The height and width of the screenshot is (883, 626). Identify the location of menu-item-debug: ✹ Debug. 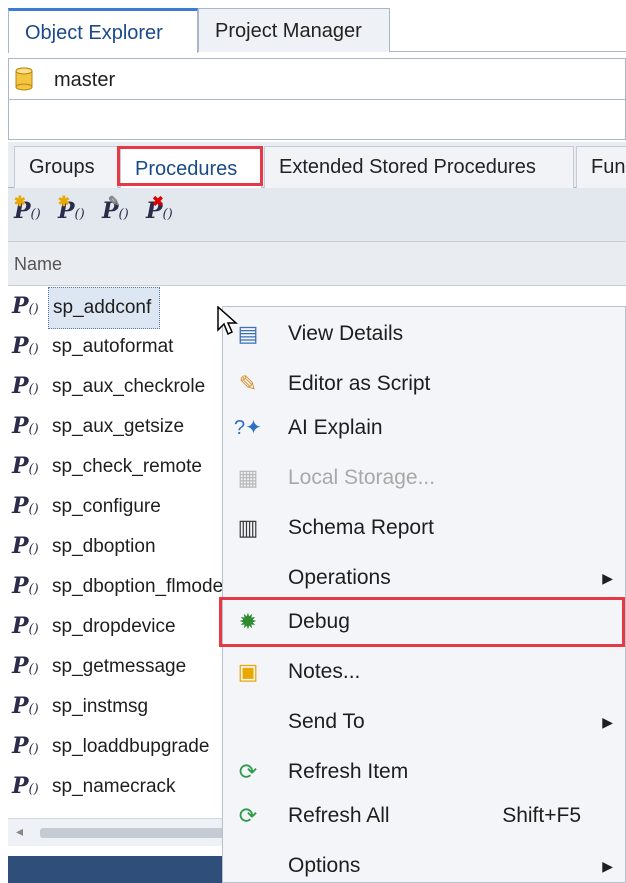
(424, 622).